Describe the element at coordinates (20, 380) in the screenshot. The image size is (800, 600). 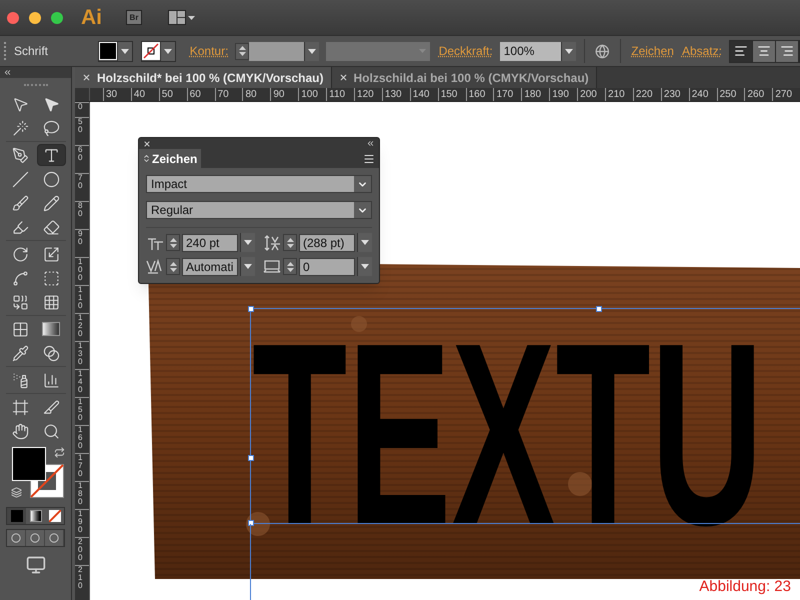
I see `spray-can-icon` at that location.